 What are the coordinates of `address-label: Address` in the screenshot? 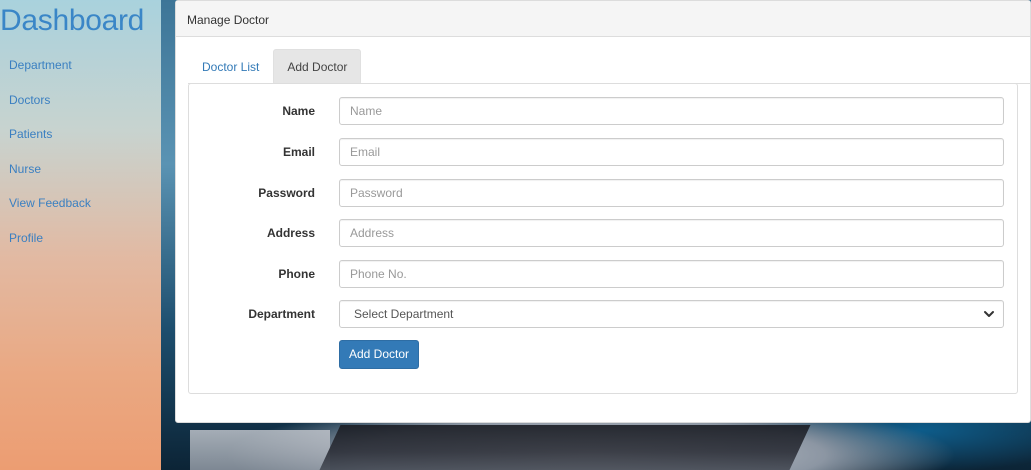 It's located at (290, 233).